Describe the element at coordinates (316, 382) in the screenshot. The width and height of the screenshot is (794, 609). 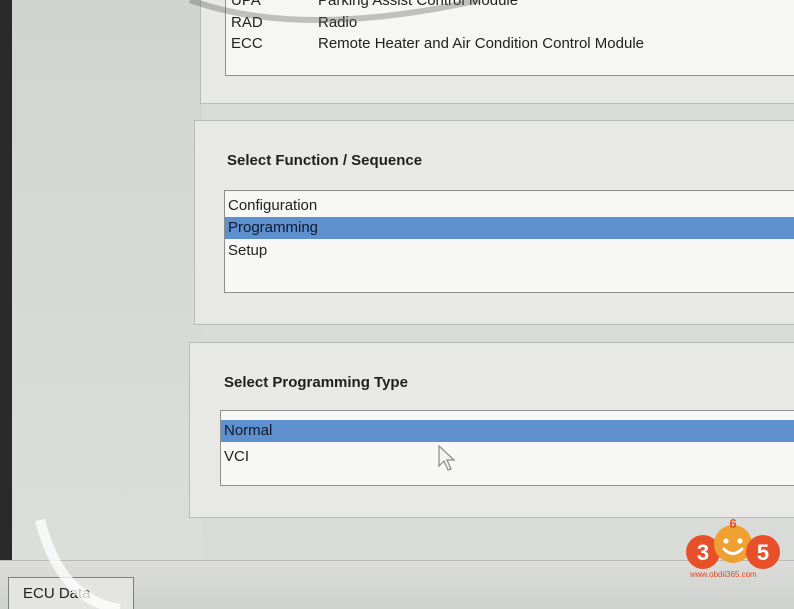
I see `programming-section-title: Select Programming Type` at that location.